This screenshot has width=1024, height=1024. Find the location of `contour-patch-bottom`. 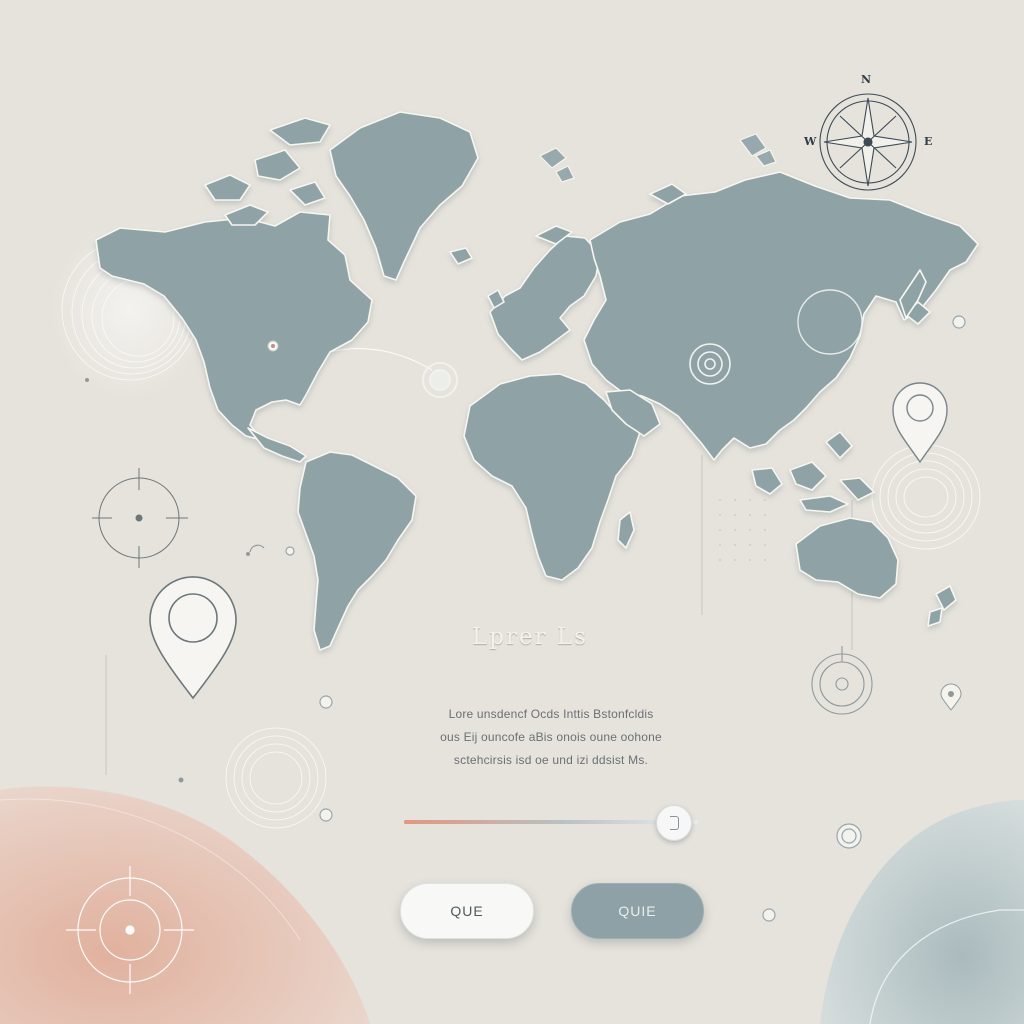

contour-patch-bottom is located at coordinates (276, 778).